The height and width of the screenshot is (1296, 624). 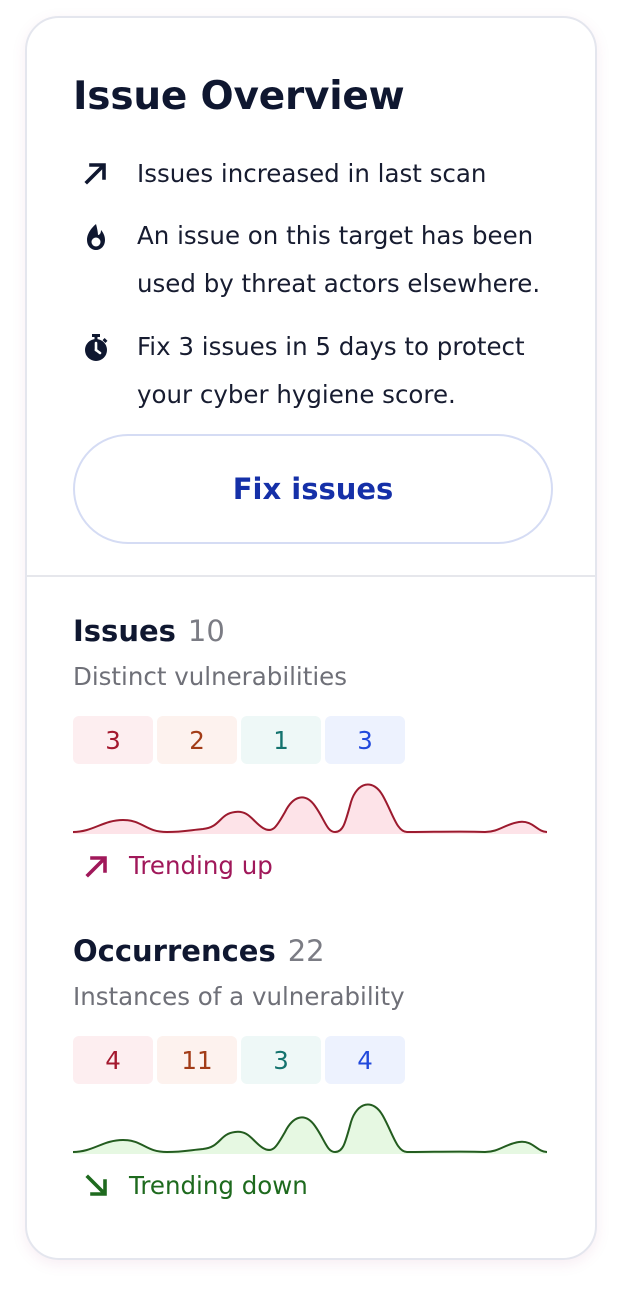 I want to click on arrow-down-right-icon, so click(x=97, y=1186).